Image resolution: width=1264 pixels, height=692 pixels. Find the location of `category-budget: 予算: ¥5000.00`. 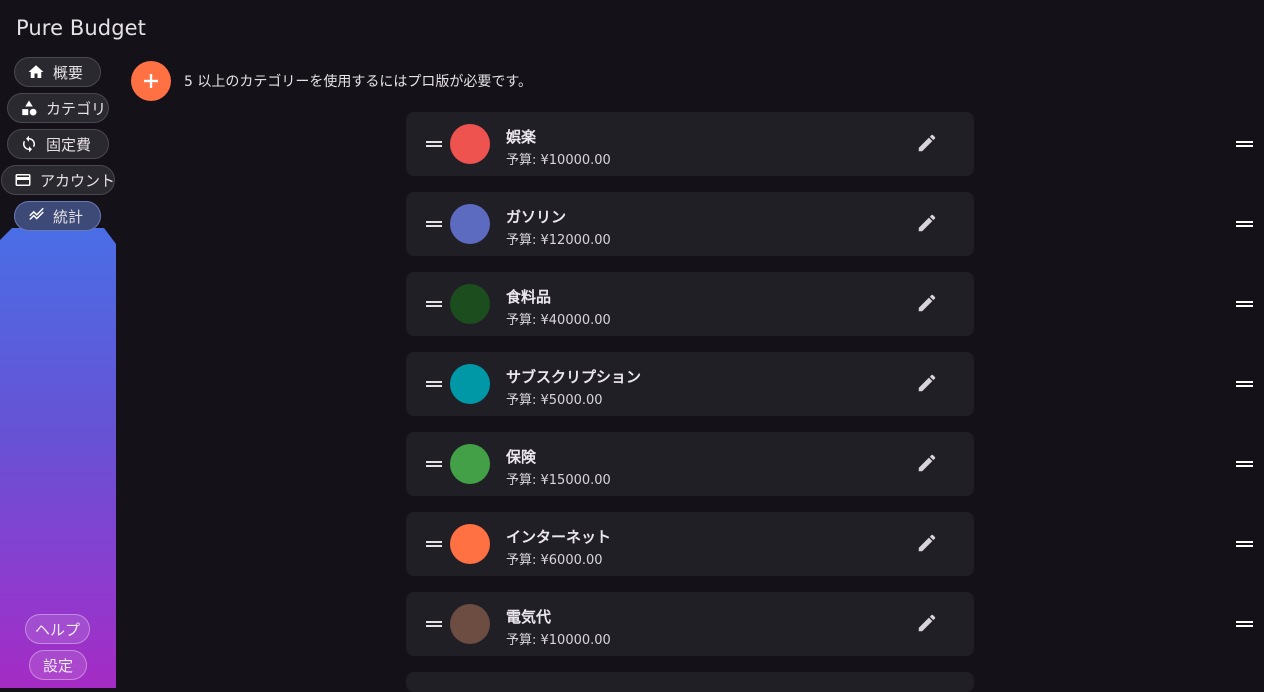

category-budget: 予算: ¥5000.00 is located at coordinates (554, 400).